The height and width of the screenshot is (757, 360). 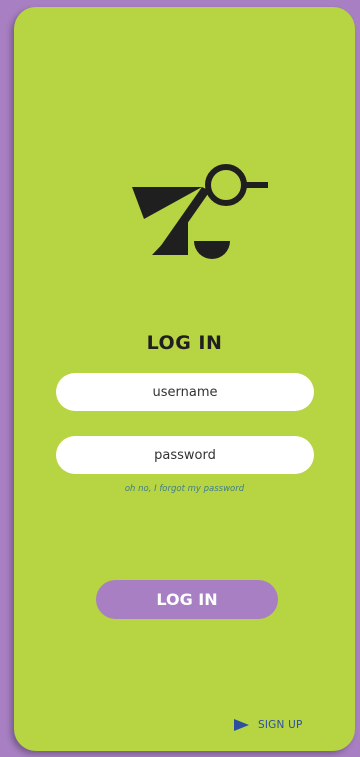 What do you see at coordinates (241, 725) in the screenshot?
I see `play-triangle-icon` at bounding box center [241, 725].